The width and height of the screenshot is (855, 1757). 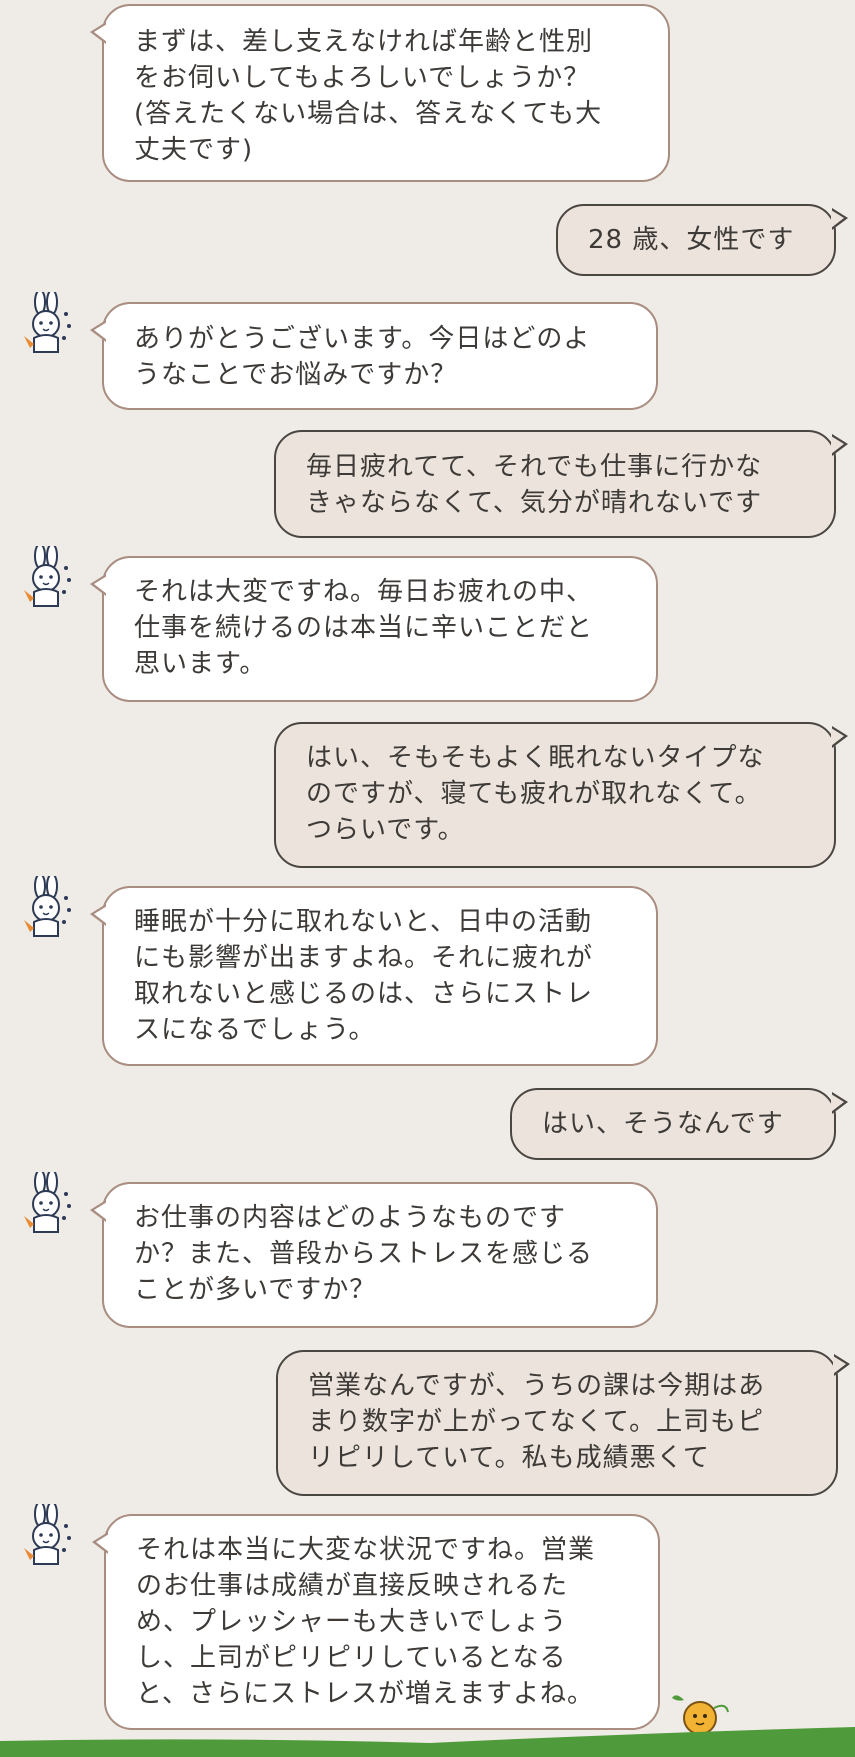 What do you see at coordinates (374, 356) in the screenshot?
I see `bot-message: ありがとうございます。今日はどのよ うなことでお悩みですか？` at bounding box center [374, 356].